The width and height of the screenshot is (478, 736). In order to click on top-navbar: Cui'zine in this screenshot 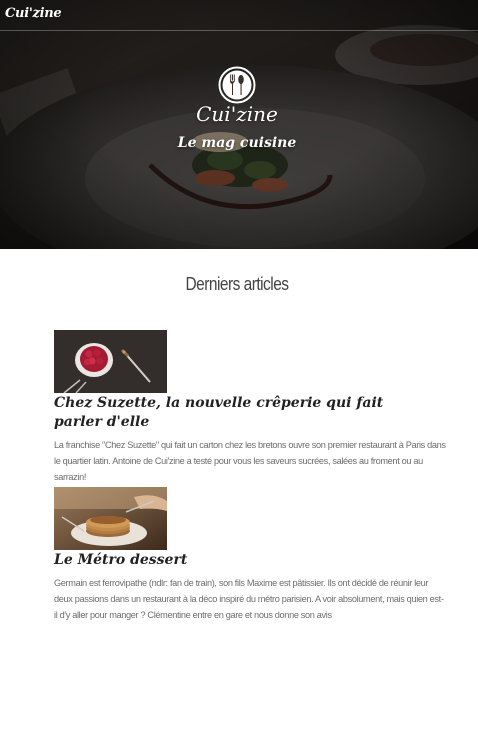, I will do `click(239, 15)`.